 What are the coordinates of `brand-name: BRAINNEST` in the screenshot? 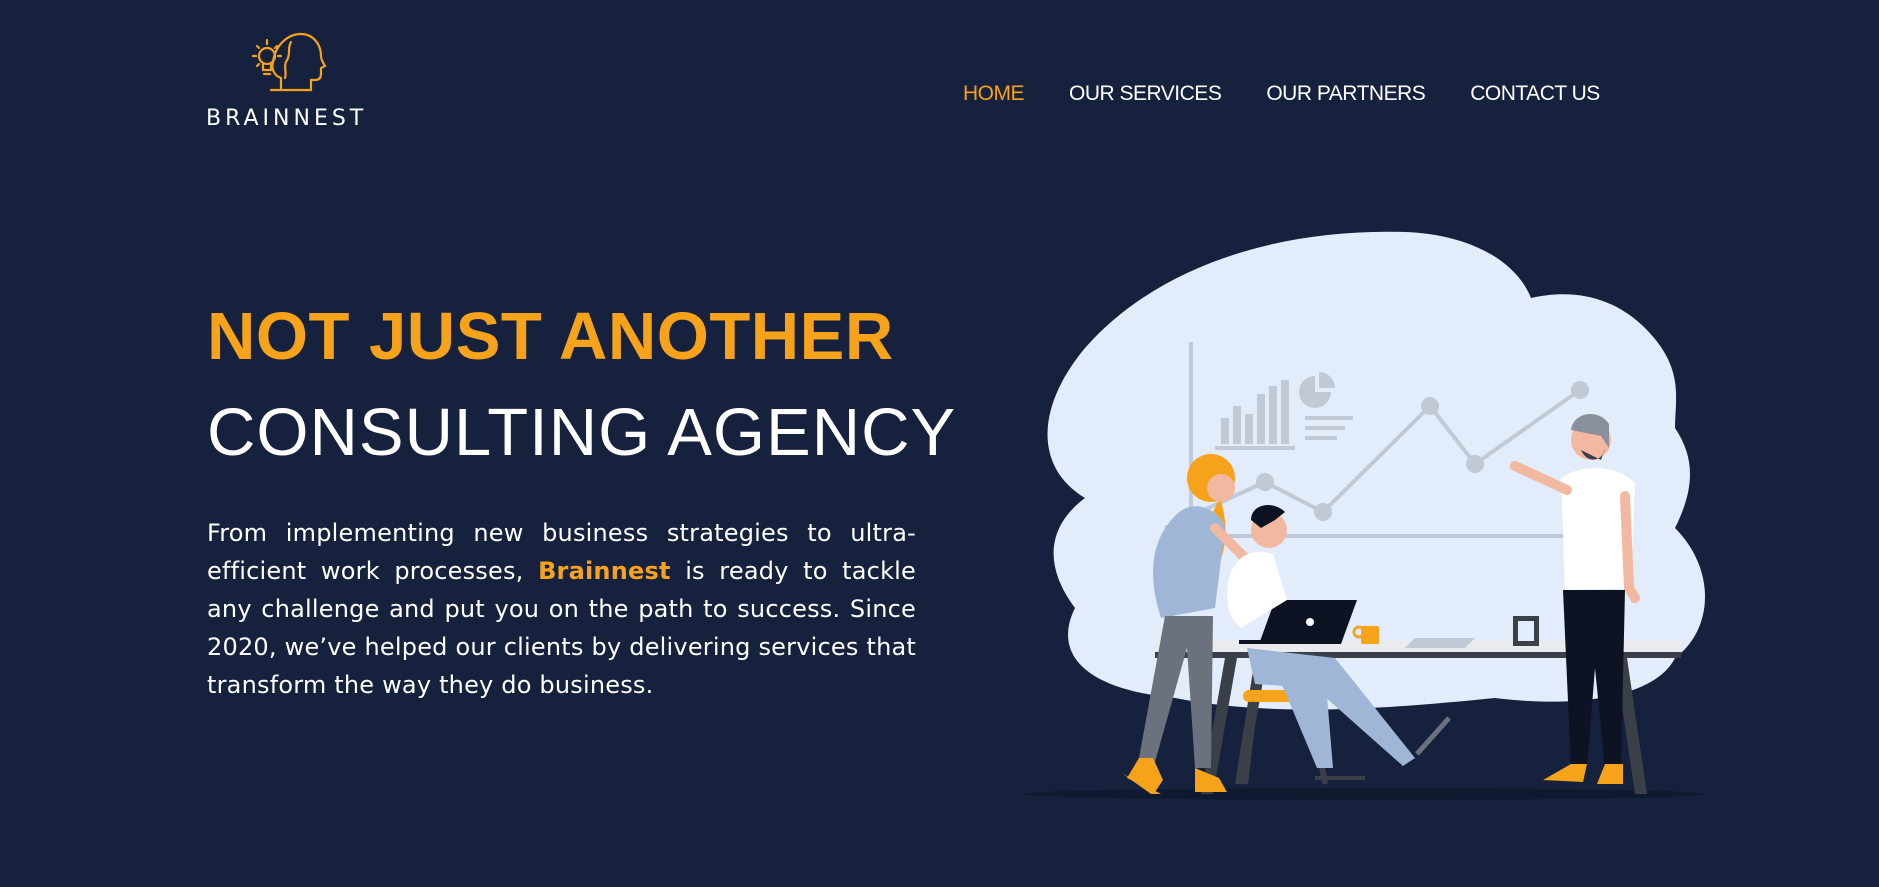 It's located at (287, 118).